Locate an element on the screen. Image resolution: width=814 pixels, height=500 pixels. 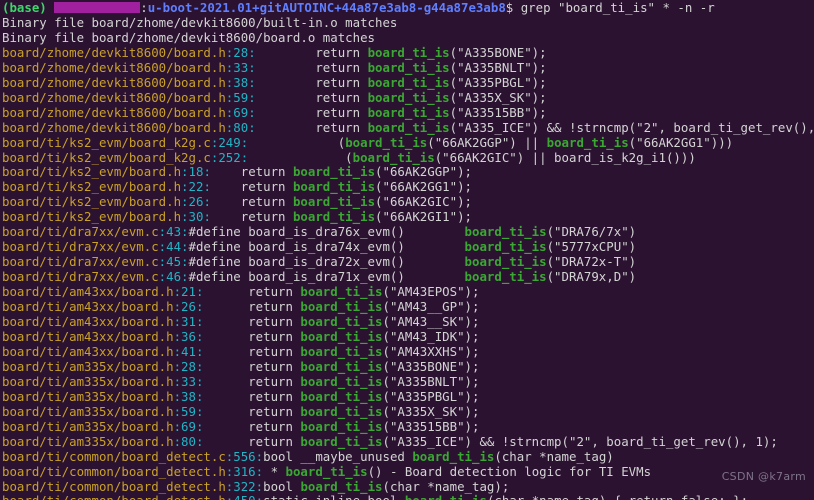
grep-result-suffix: ("66AK2GGP") || is located at coordinates (487, 142).